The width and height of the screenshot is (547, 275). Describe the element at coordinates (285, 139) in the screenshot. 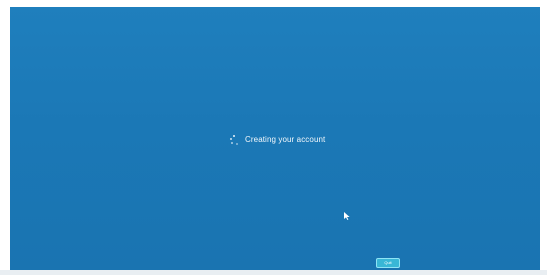

I see `status-message: Creating your account` at that location.